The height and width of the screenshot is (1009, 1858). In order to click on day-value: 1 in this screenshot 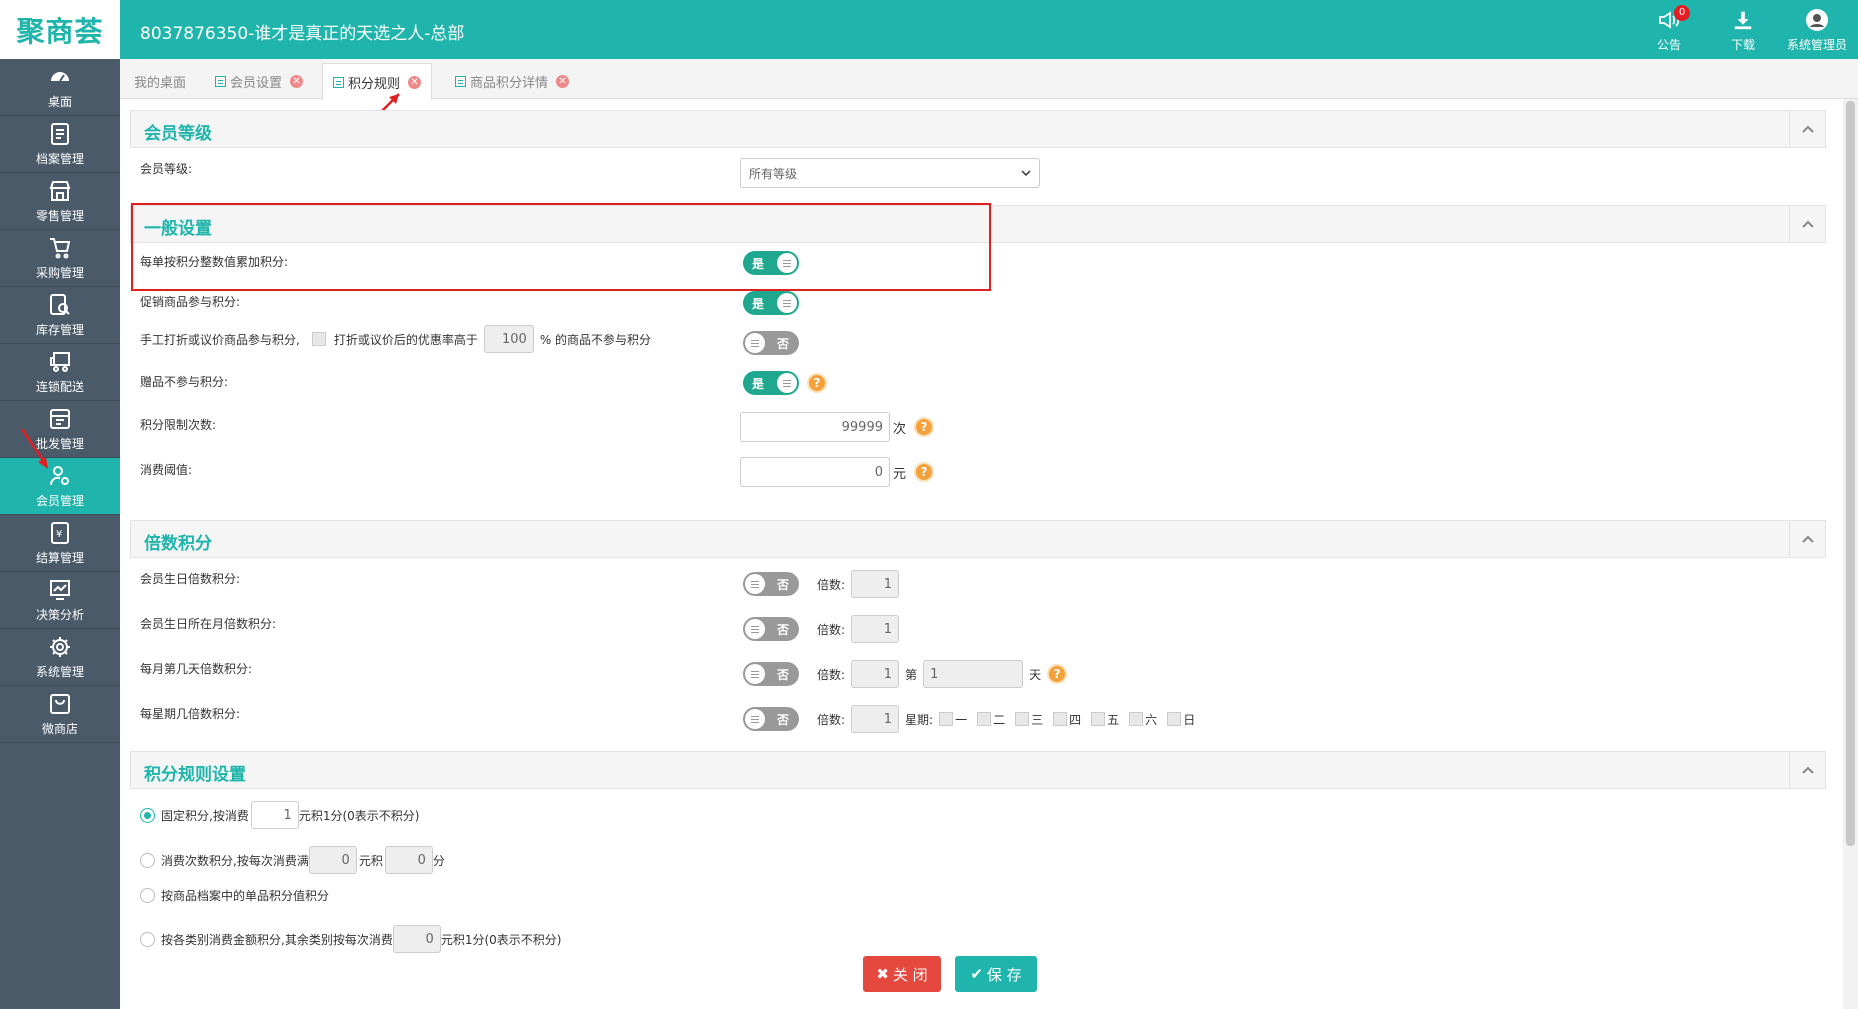, I will do `click(934, 674)`.